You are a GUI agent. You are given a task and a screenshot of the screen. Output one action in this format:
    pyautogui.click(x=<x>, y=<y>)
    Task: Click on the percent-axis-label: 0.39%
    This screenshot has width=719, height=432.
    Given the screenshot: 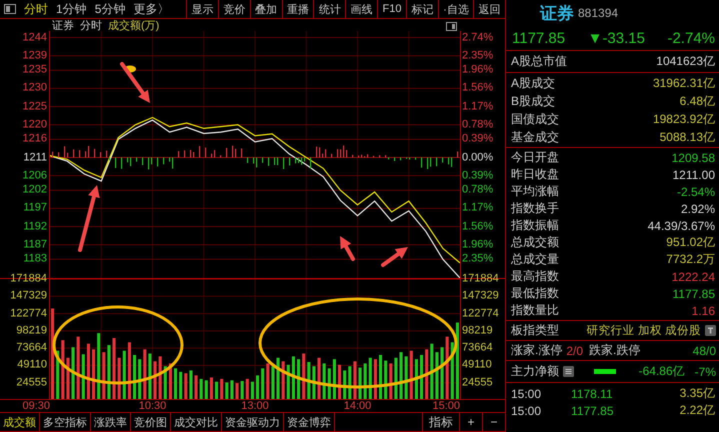 What is the action you would take?
    pyautogui.click(x=478, y=139)
    